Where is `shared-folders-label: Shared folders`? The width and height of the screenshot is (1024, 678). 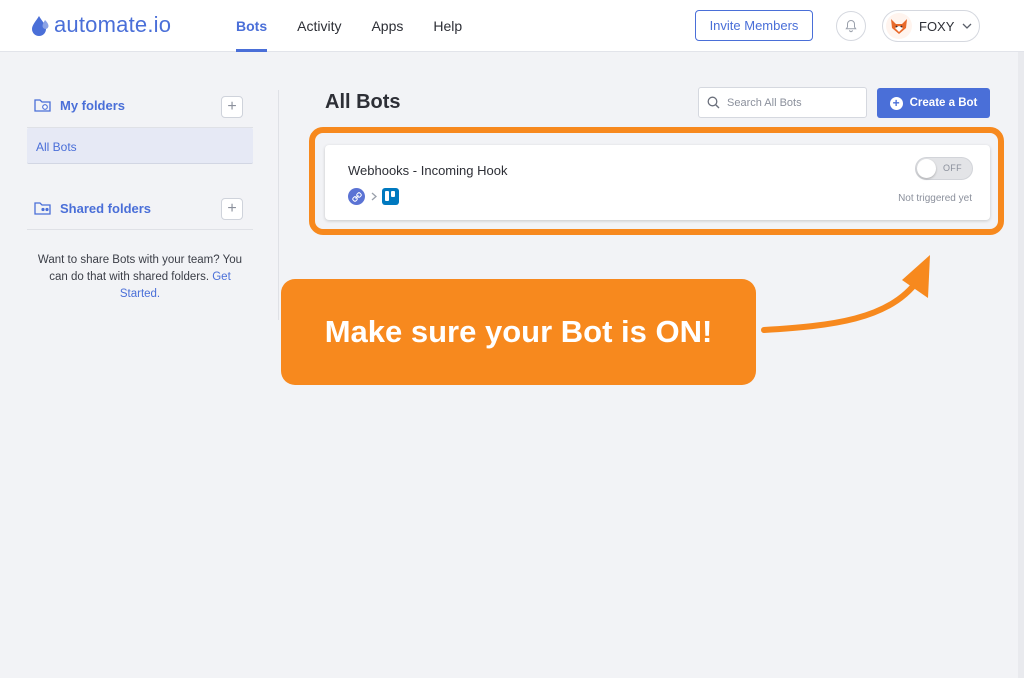 shared-folders-label: Shared folders is located at coordinates (106, 208).